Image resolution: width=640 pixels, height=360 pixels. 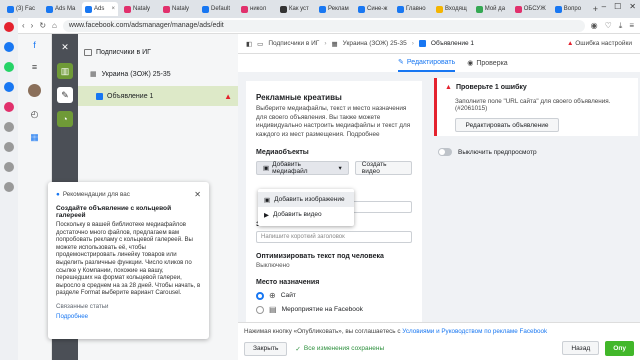 What do you see at coordinates (158, 52) in the screenshot?
I see `tree-campaign: Подписчики в ИГ` at bounding box center [158, 52].